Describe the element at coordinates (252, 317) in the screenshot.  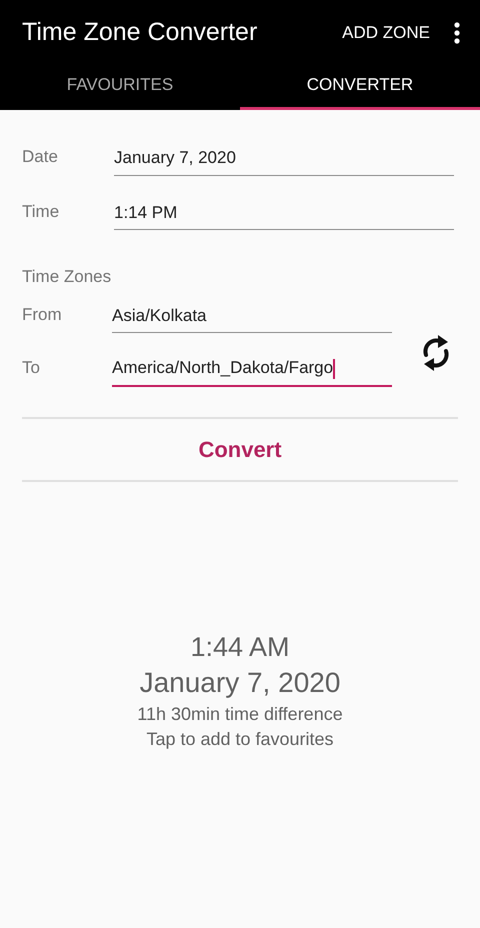
I see `input-field: Asia/Kolkata` at that location.